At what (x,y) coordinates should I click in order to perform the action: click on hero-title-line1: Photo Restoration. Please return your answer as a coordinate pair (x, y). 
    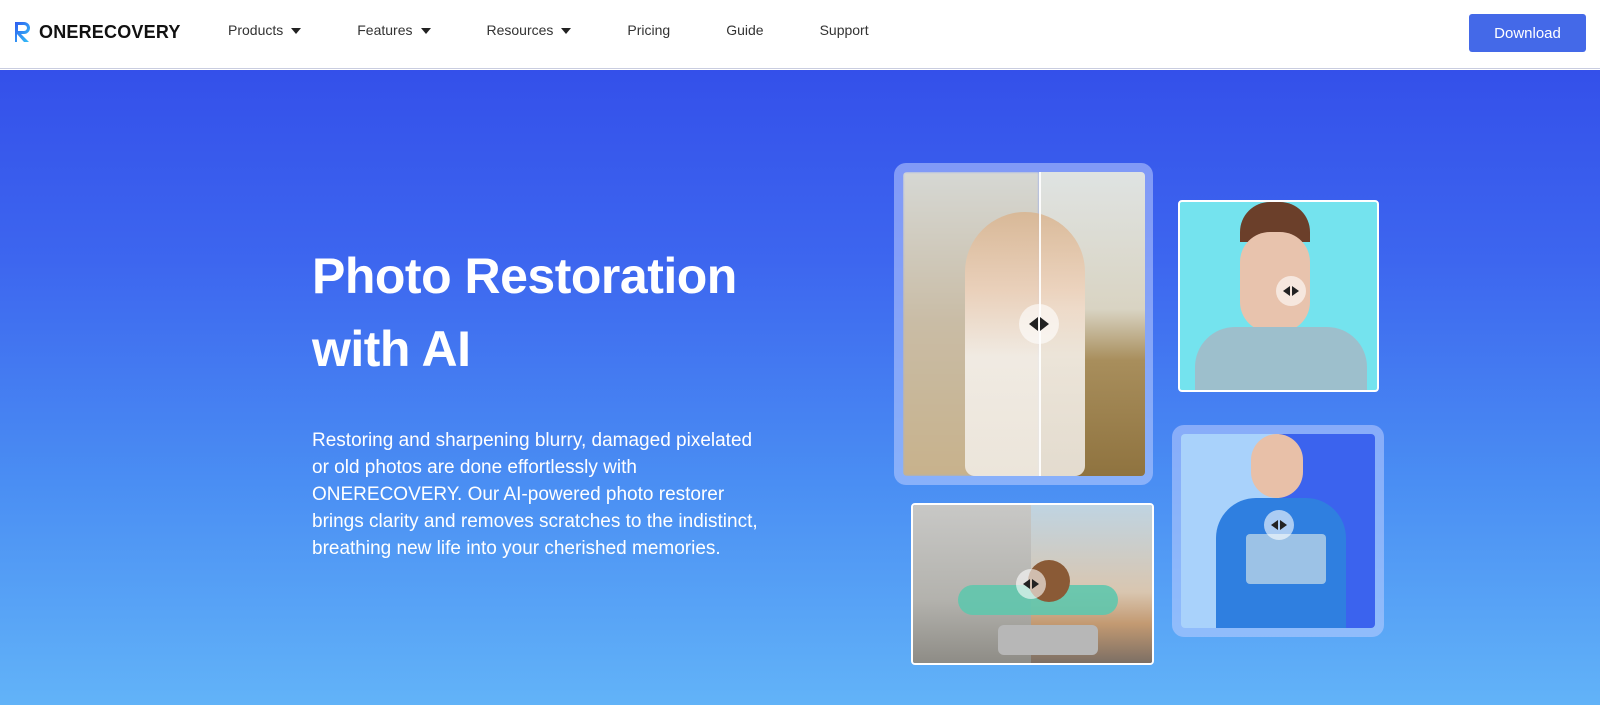
    Looking at the image, I should click on (524, 276).